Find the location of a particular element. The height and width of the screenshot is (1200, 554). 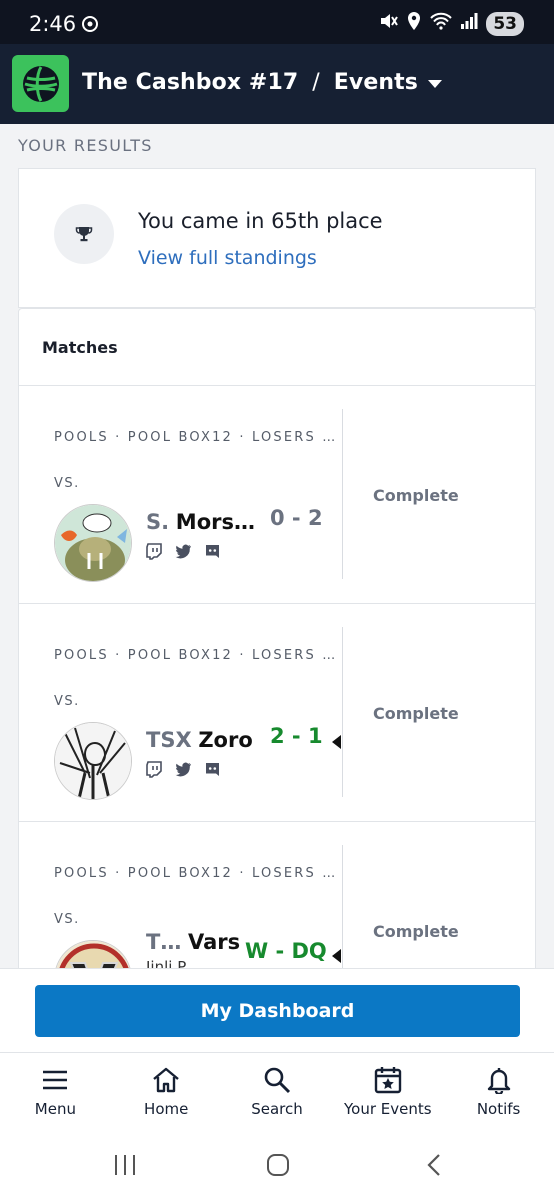

app-header: The Cashbox #17 / Events is located at coordinates (277, 84).